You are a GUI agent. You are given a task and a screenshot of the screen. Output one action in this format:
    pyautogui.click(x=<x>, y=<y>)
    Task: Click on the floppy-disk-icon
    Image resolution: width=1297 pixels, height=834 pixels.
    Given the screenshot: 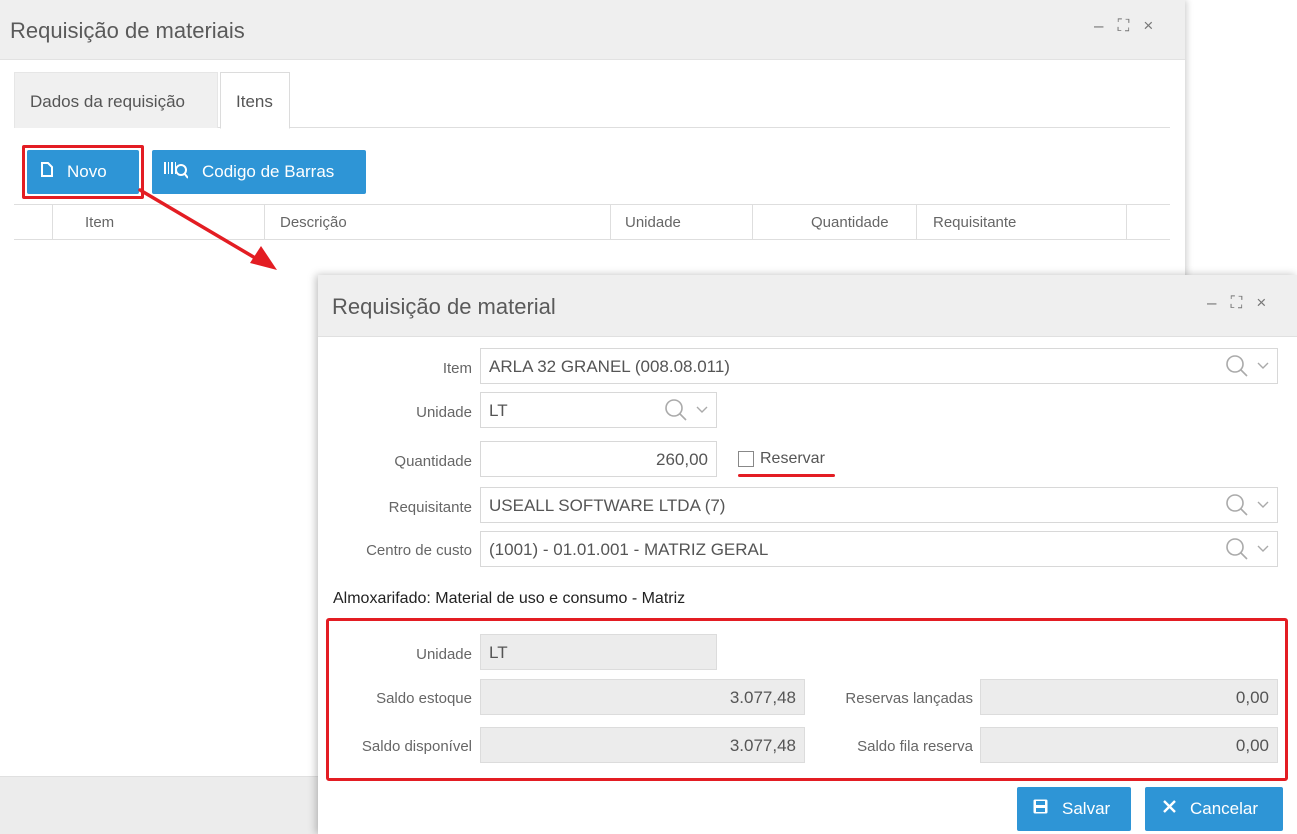 What is the action you would take?
    pyautogui.click(x=1040, y=809)
    